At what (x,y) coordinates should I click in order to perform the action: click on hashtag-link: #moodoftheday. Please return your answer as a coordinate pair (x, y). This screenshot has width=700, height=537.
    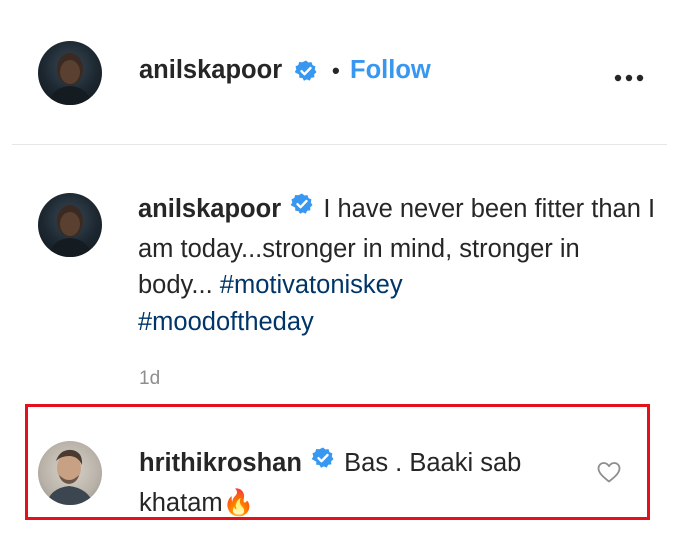
    Looking at the image, I should click on (226, 322).